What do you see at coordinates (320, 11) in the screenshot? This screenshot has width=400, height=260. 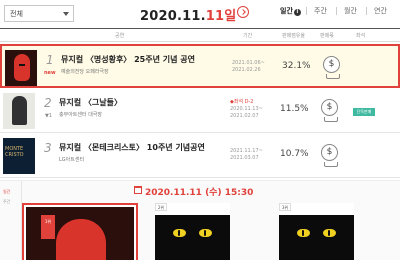 I see `tab-weekly: 주간` at bounding box center [320, 11].